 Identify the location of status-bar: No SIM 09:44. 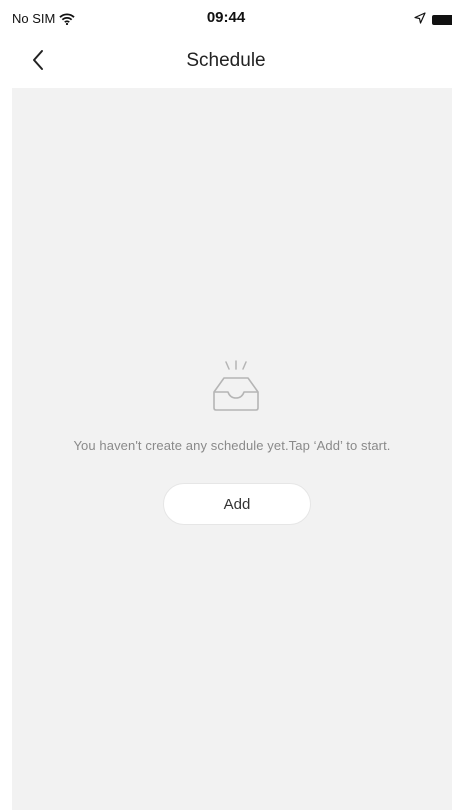
(226, 18).